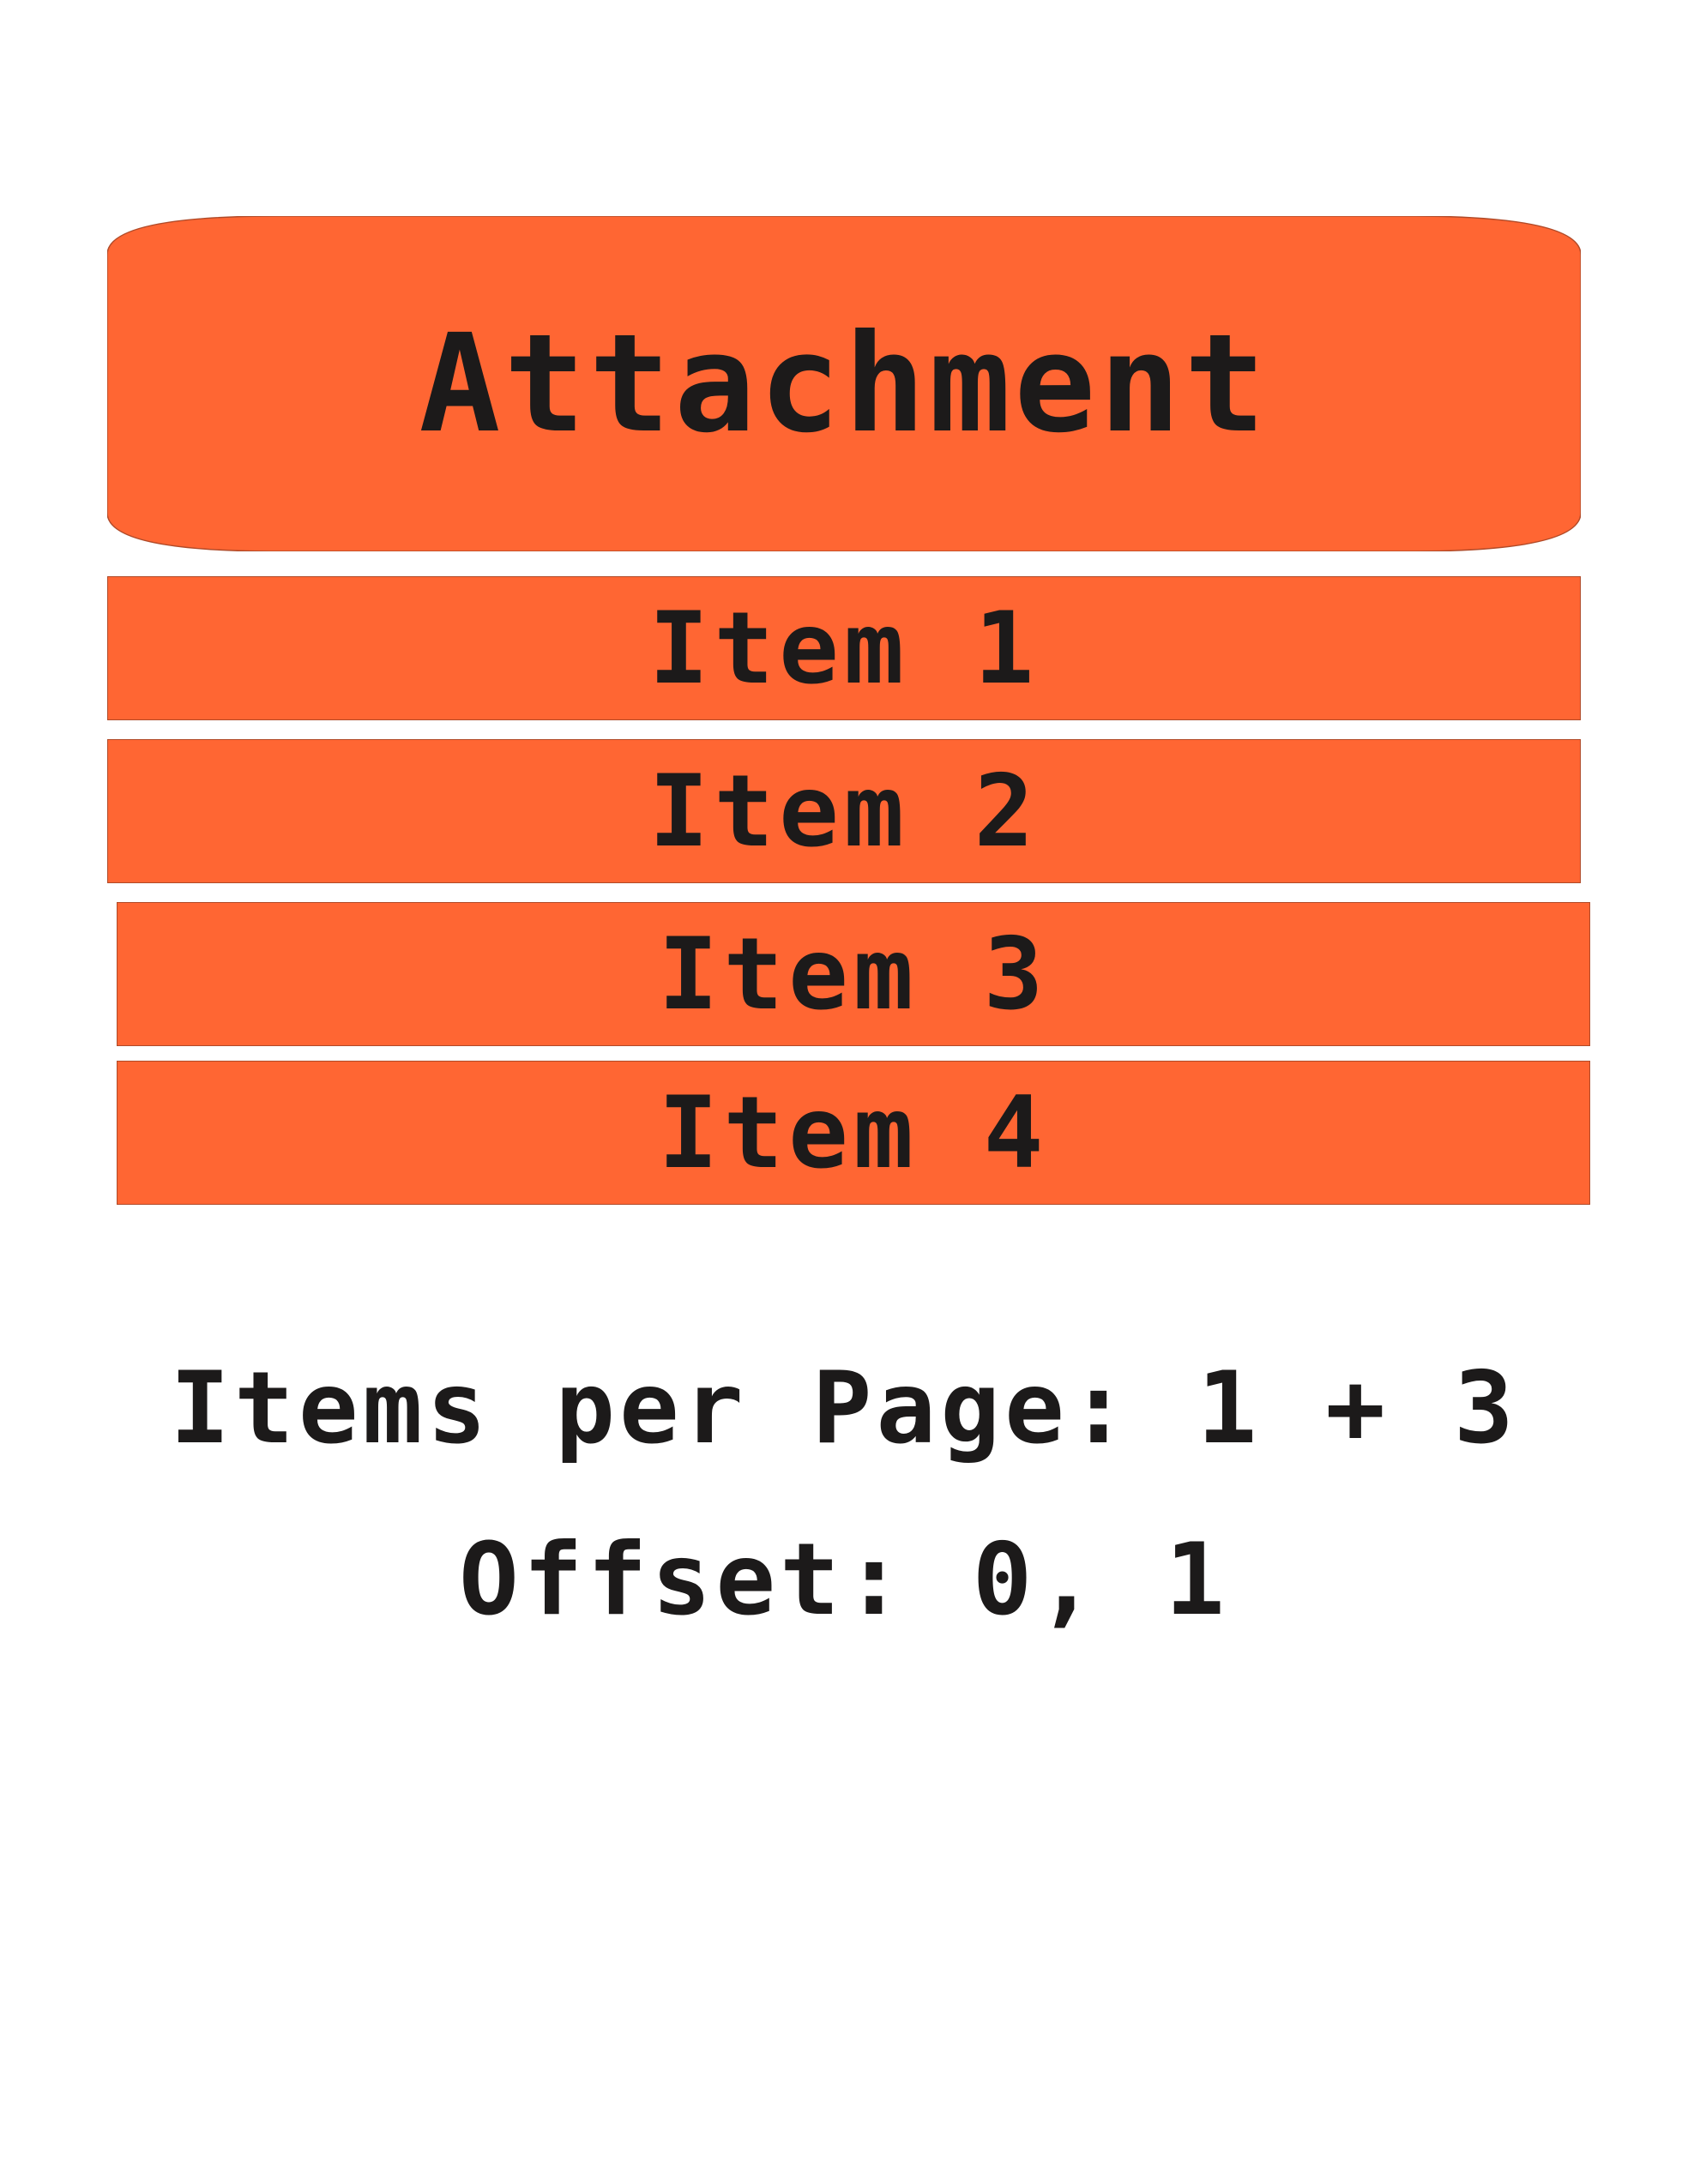 Image resolution: width=1688 pixels, height=2184 pixels. I want to click on offset-caption: Offset: 0, 1, so click(844, 1580).